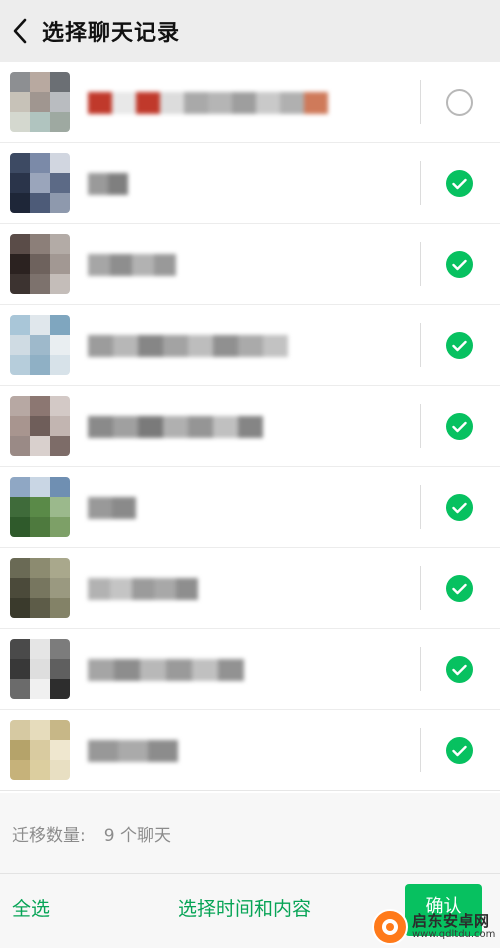 The image size is (500, 948). I want to click on watermark: 启东安卓网 www.qdltdu.com, so click(436, 927).